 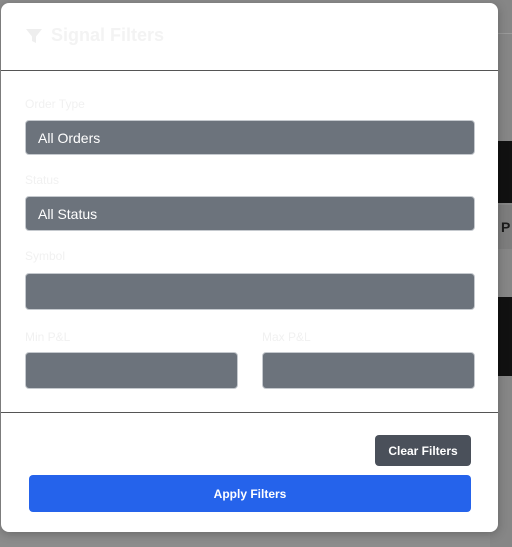 What do you see at coordinates (250, 137) in the screenshot?
I see `order-type-select: All Orders` at bounding box center [250, 137].